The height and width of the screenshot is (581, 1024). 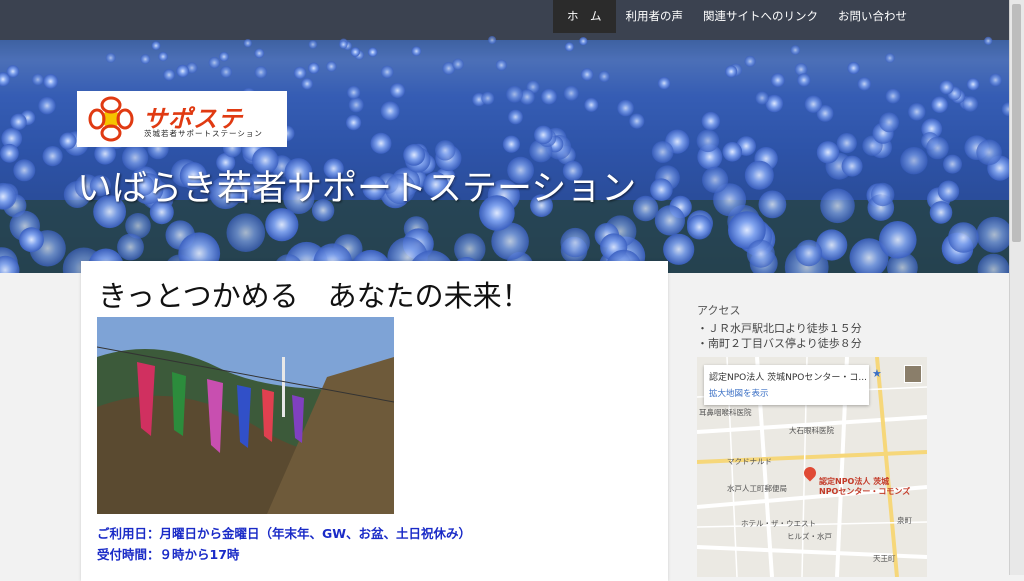 I want to click on nav-item-home: ホ ム, so click(x=584, y=16).